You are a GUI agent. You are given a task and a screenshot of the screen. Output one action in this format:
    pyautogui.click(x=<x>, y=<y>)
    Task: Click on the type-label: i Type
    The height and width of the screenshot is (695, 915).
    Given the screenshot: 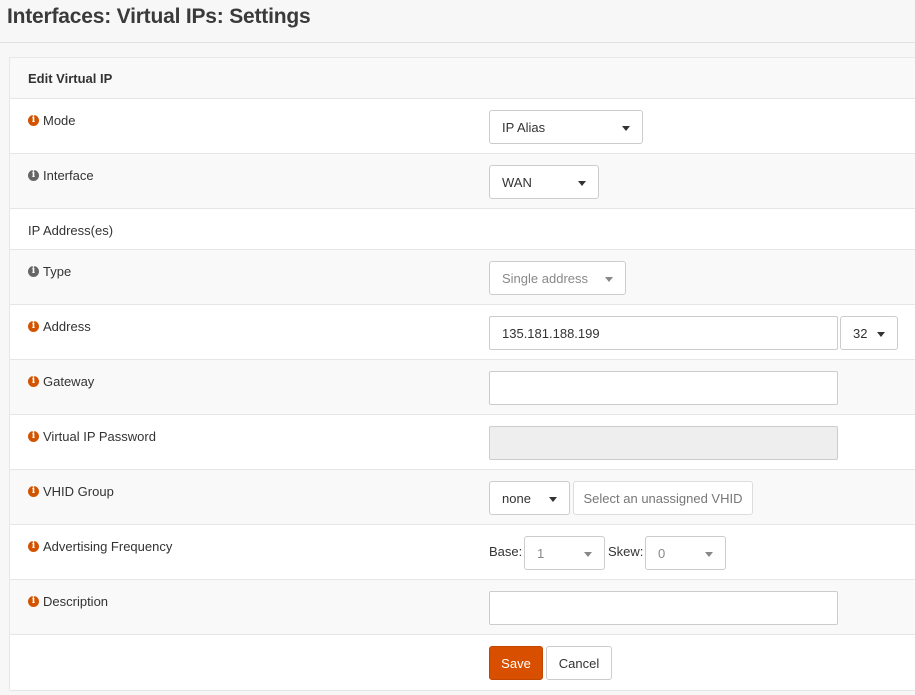 What is the action you would take?
    pyautogui.click(x=49, y=271)
    